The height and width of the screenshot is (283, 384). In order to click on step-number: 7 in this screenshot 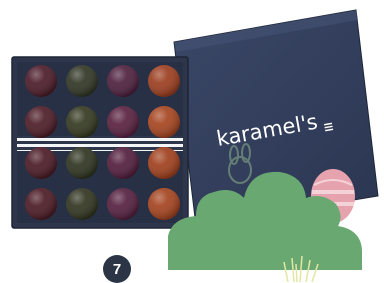, I will do `click(117, 269)`.